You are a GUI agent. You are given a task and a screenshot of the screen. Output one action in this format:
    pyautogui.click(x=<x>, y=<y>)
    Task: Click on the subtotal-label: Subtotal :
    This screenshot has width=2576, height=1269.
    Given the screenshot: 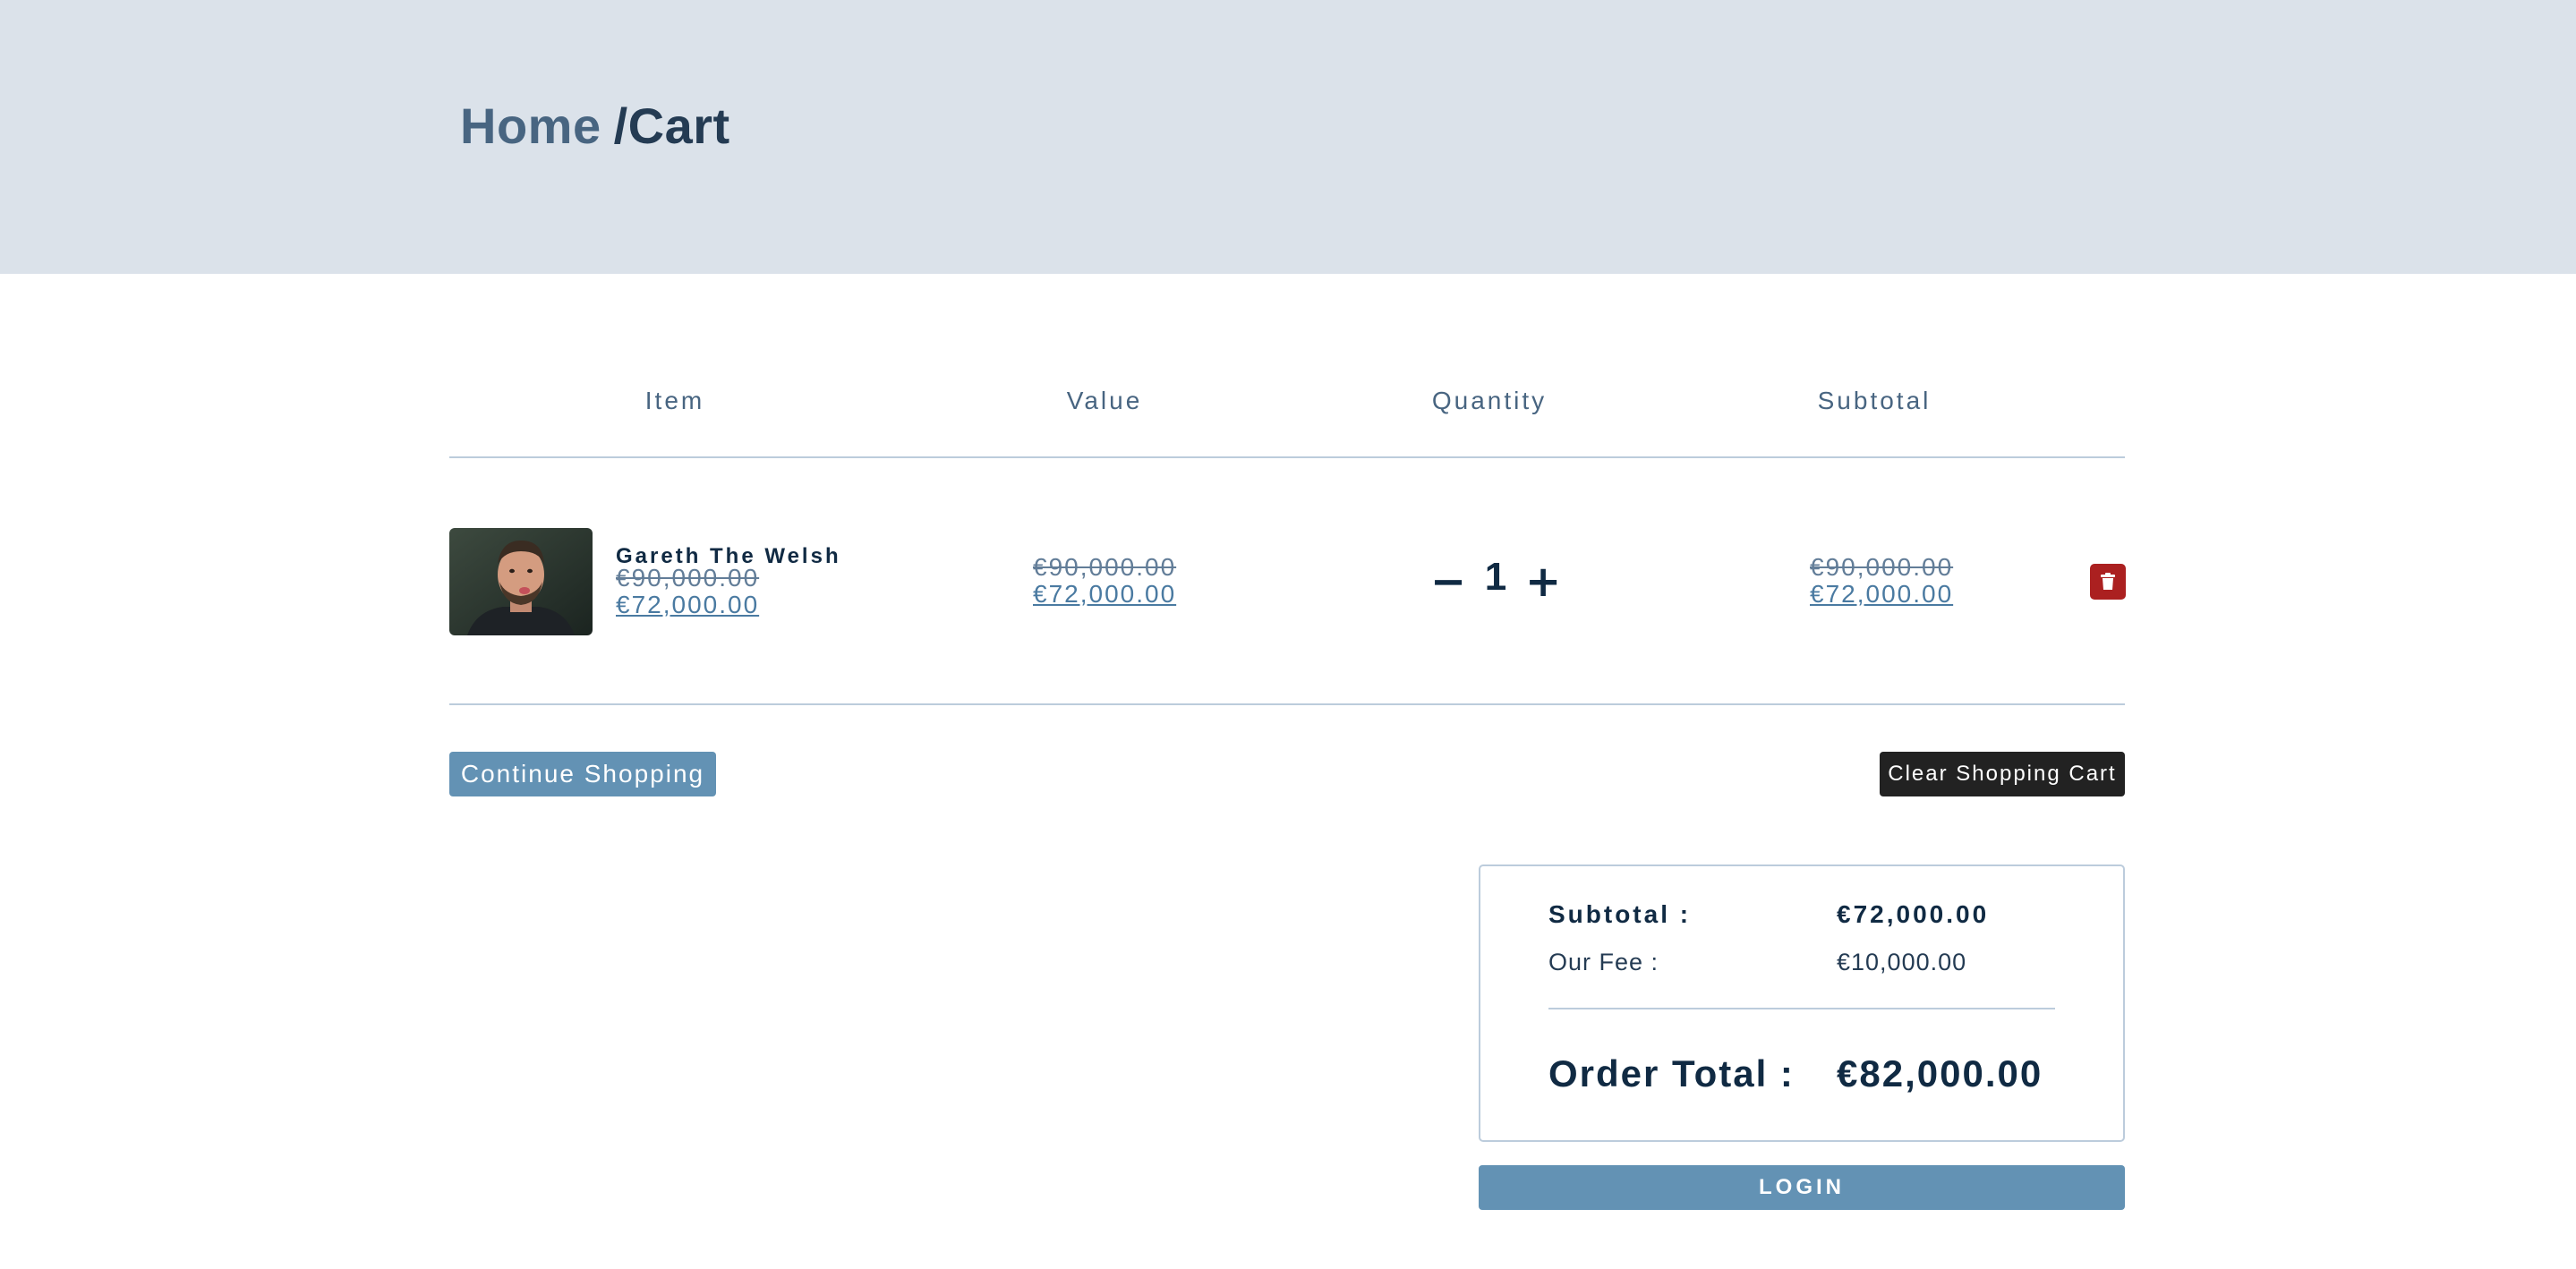 What is the action you would take?
    pyautogui.click(x=1620, y=914)
    